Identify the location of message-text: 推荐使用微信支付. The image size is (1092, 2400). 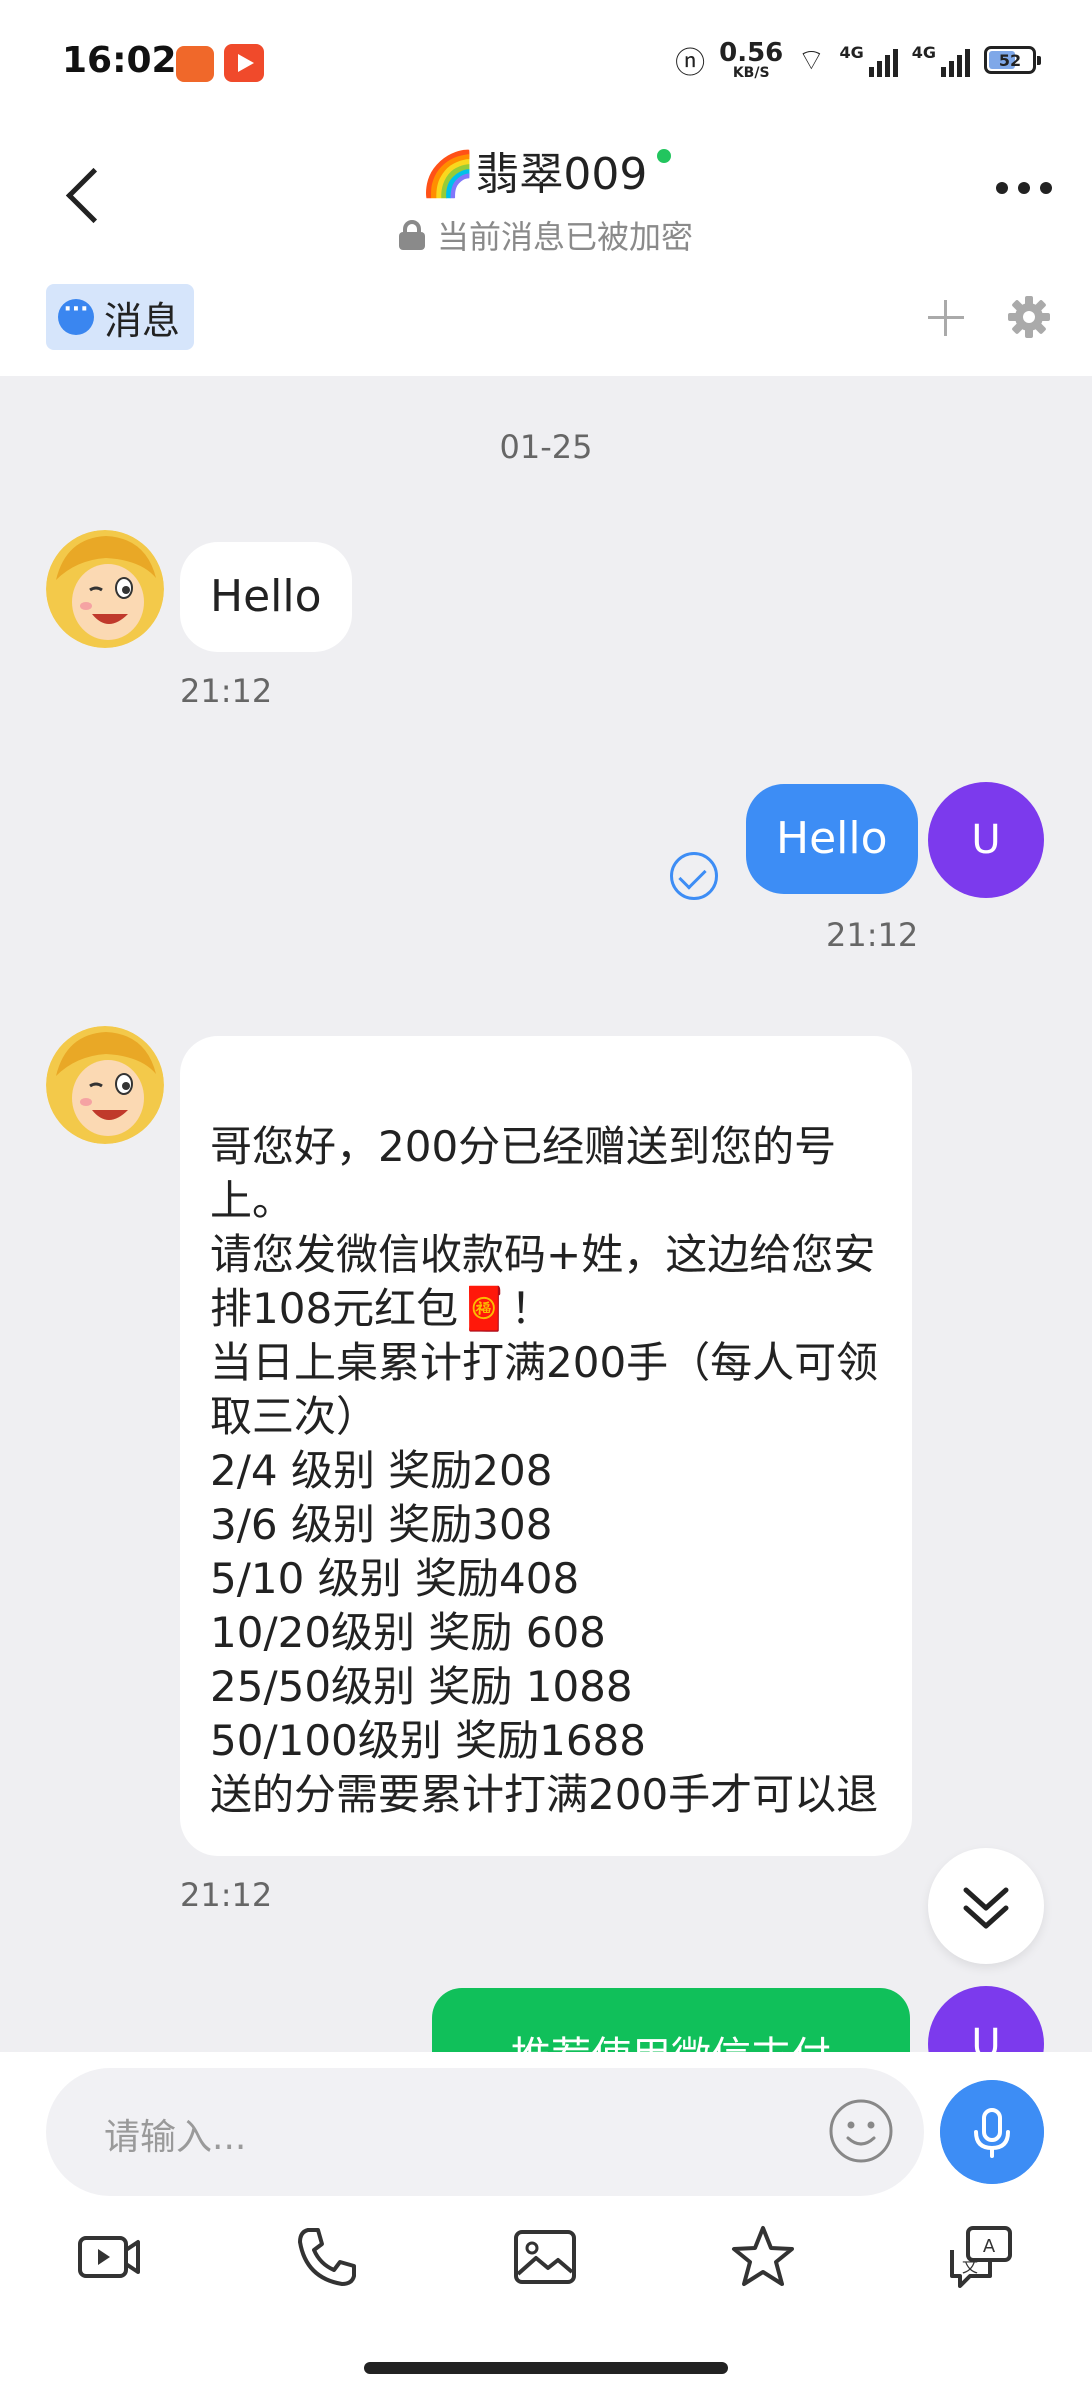
(671, 2043).